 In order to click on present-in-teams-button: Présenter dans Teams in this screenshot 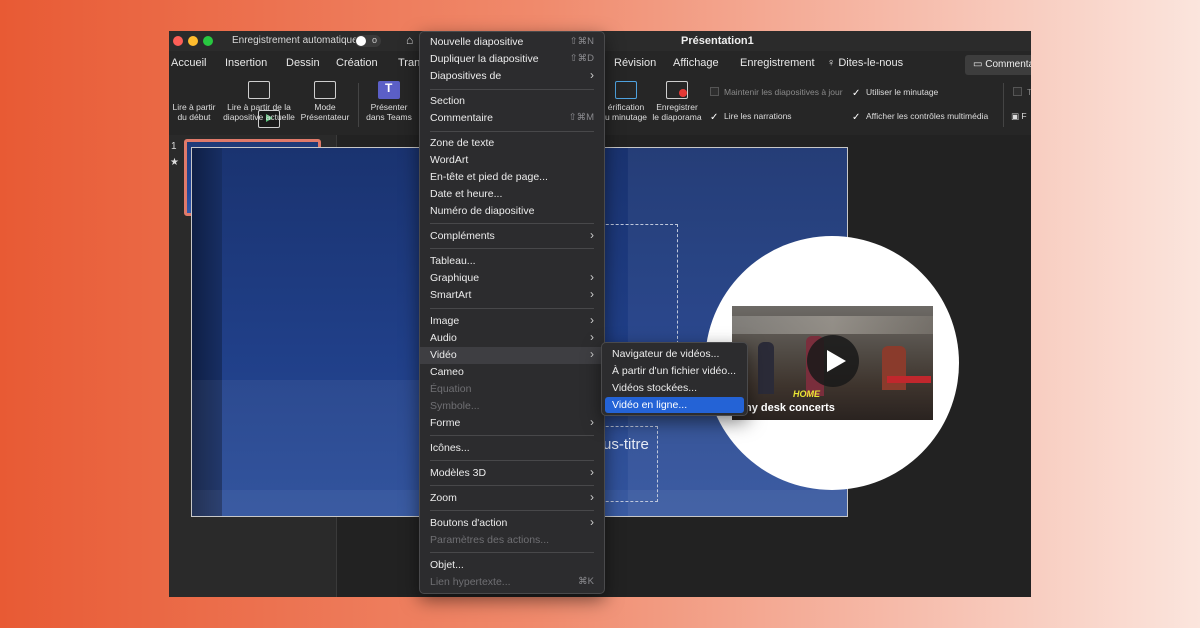, I will do `click(389, 101)`.